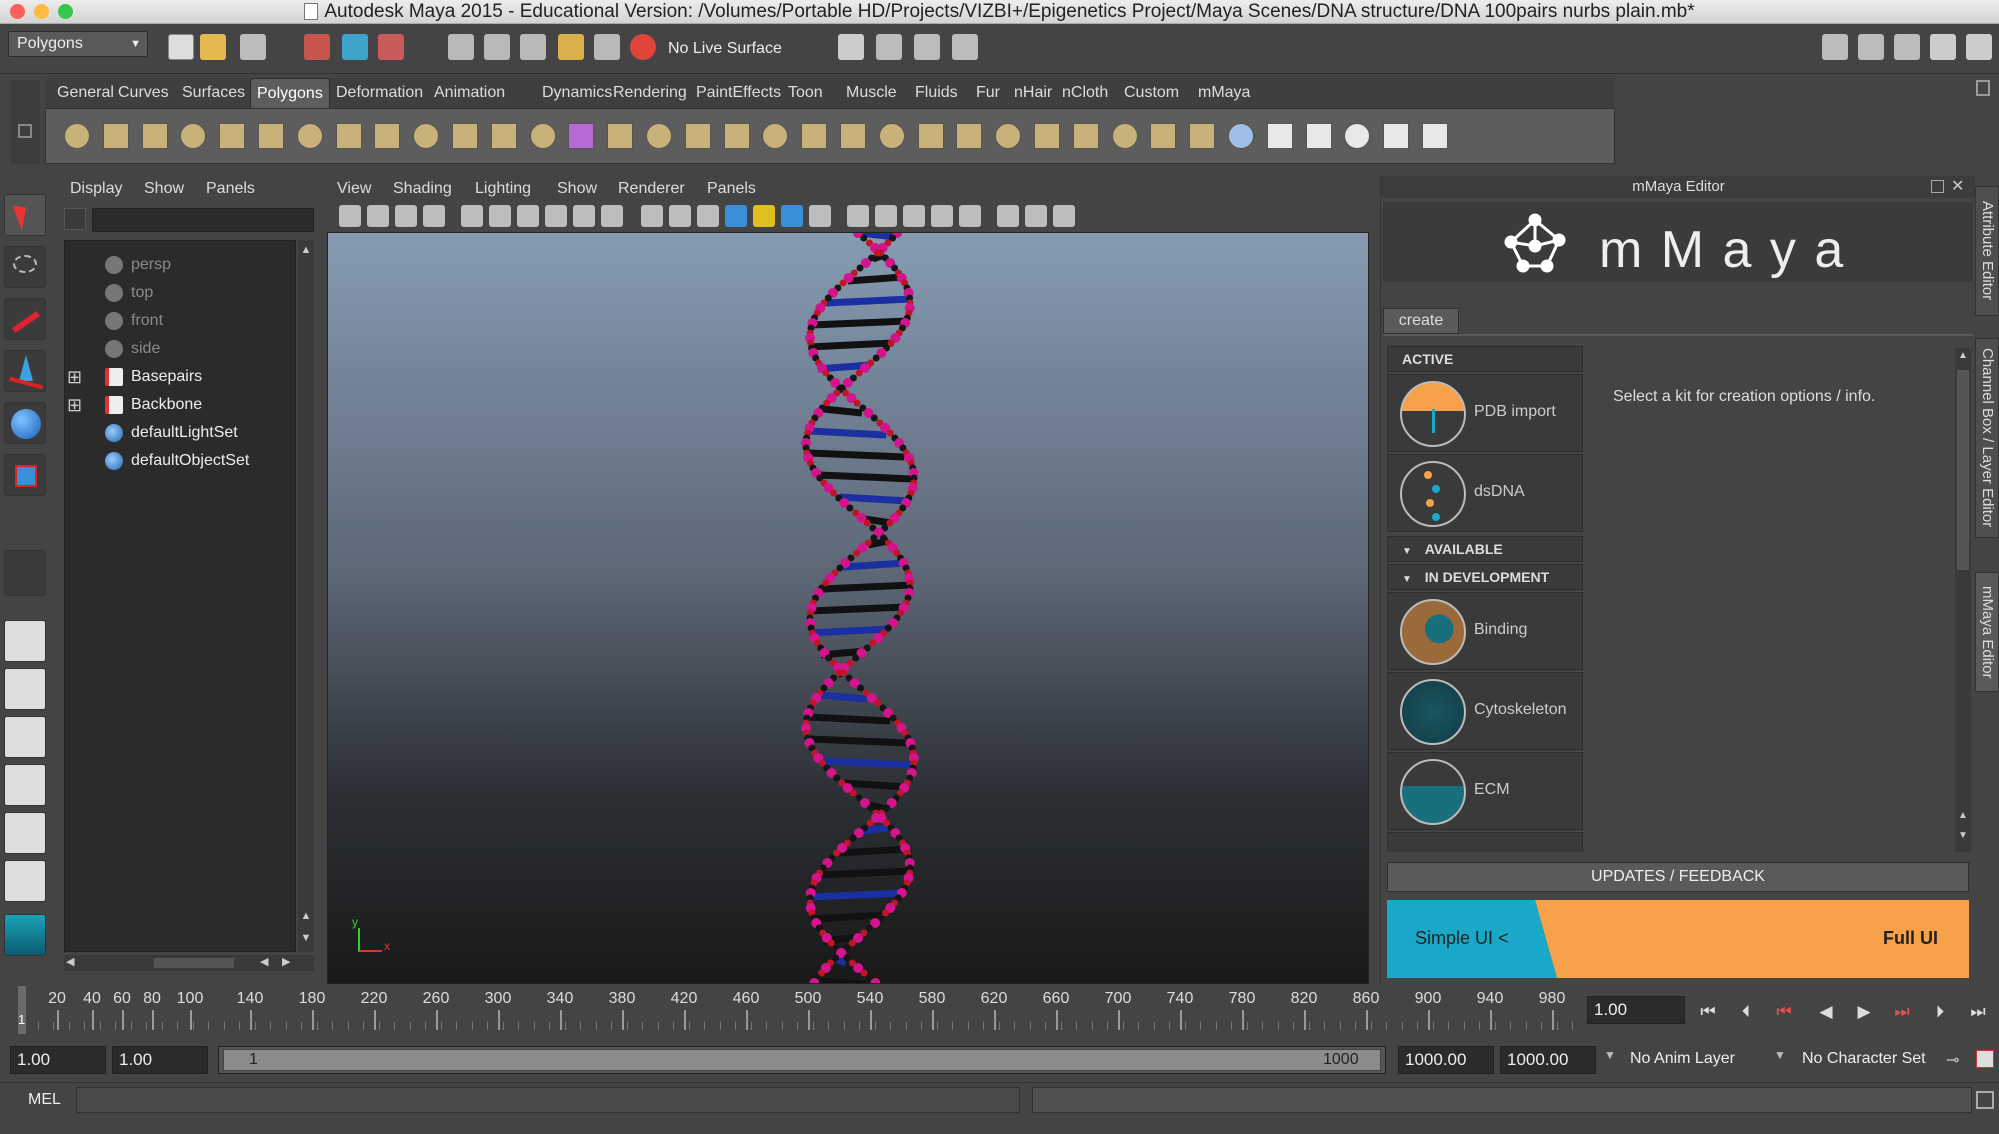 This screenshot has width=1999, height=1134. Describe the element at coordinates (472, 216) in the screenshot. I see `grease-pencil-icon` at that location.